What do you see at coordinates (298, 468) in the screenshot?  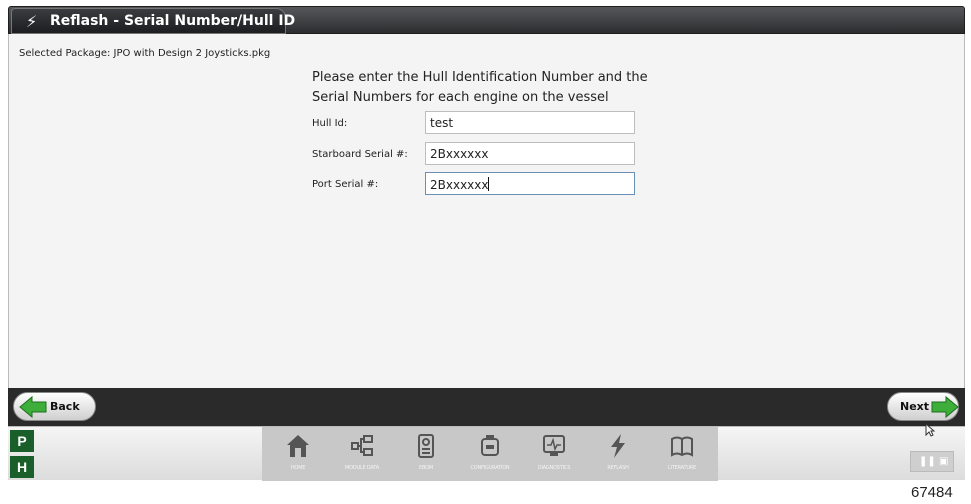 I see `module-label: HOME` at bounding box center [298, 468].